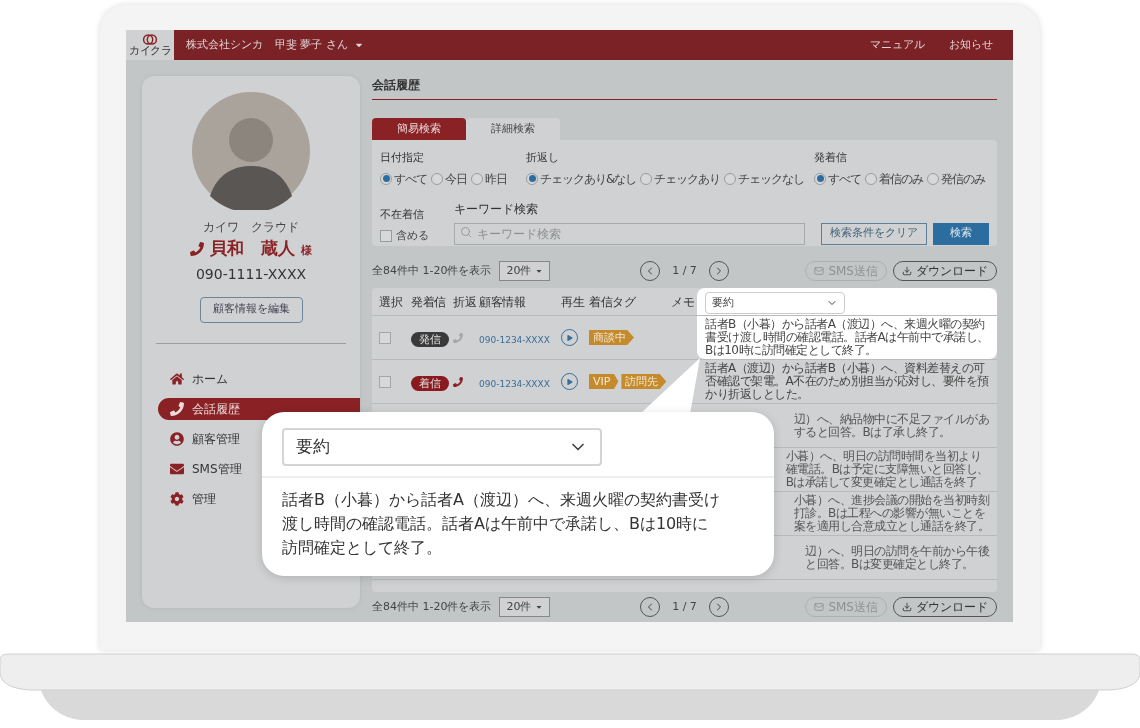  Describe the element at coordinates (891, 513) in the screenshot. I see `summary-text: 小暮）へ、進捗会議の開始を当初時刻 打診。Bは工程への影響が無いことを 案を適用し合意成立とし通話を終了。` at that location.